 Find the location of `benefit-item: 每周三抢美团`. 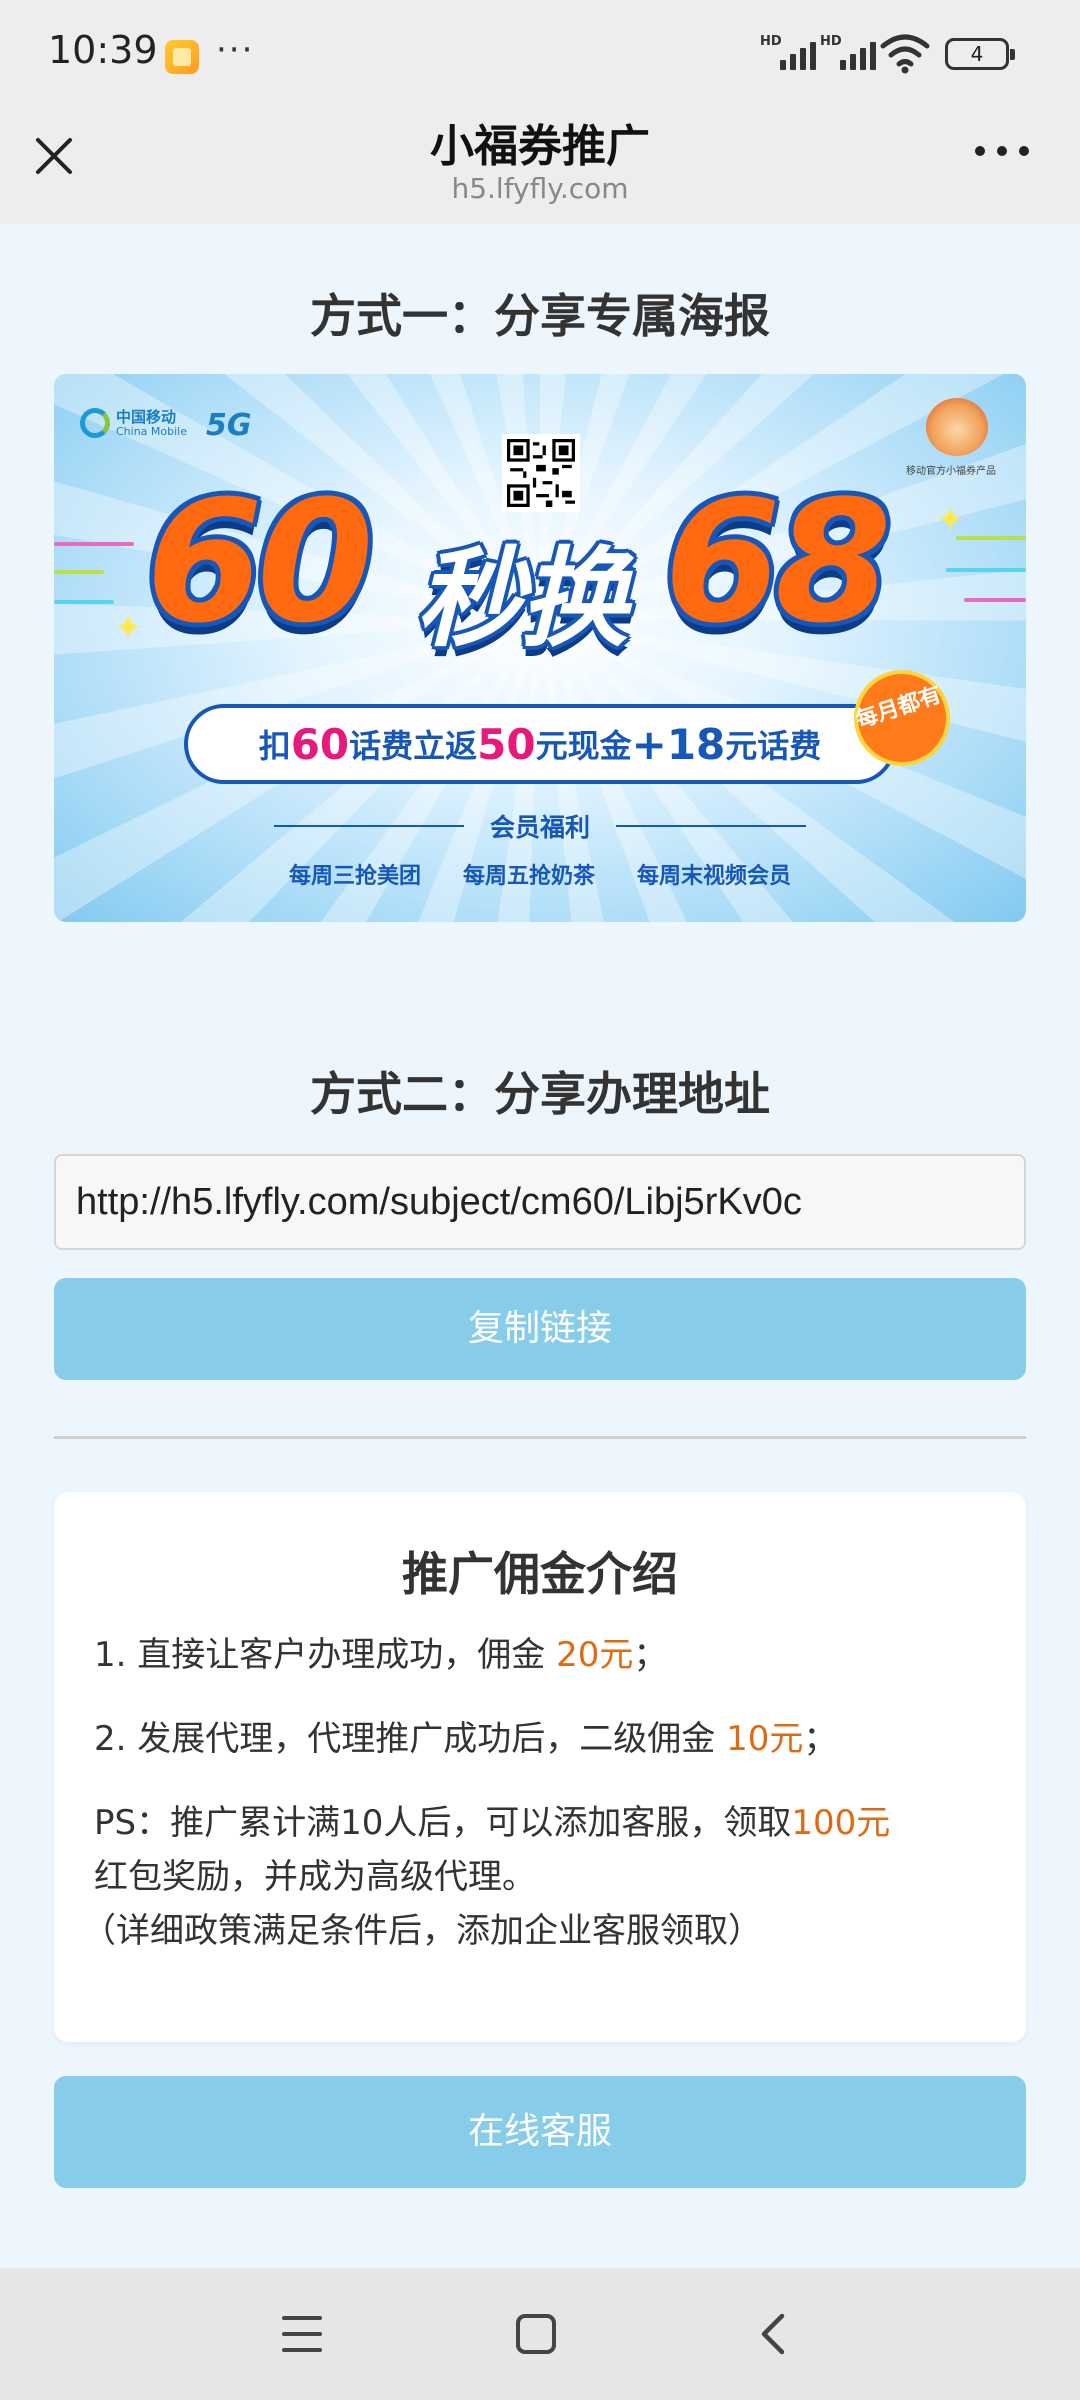

benefit-item: 每周三抢美团 is located at coordinates (354, 876).